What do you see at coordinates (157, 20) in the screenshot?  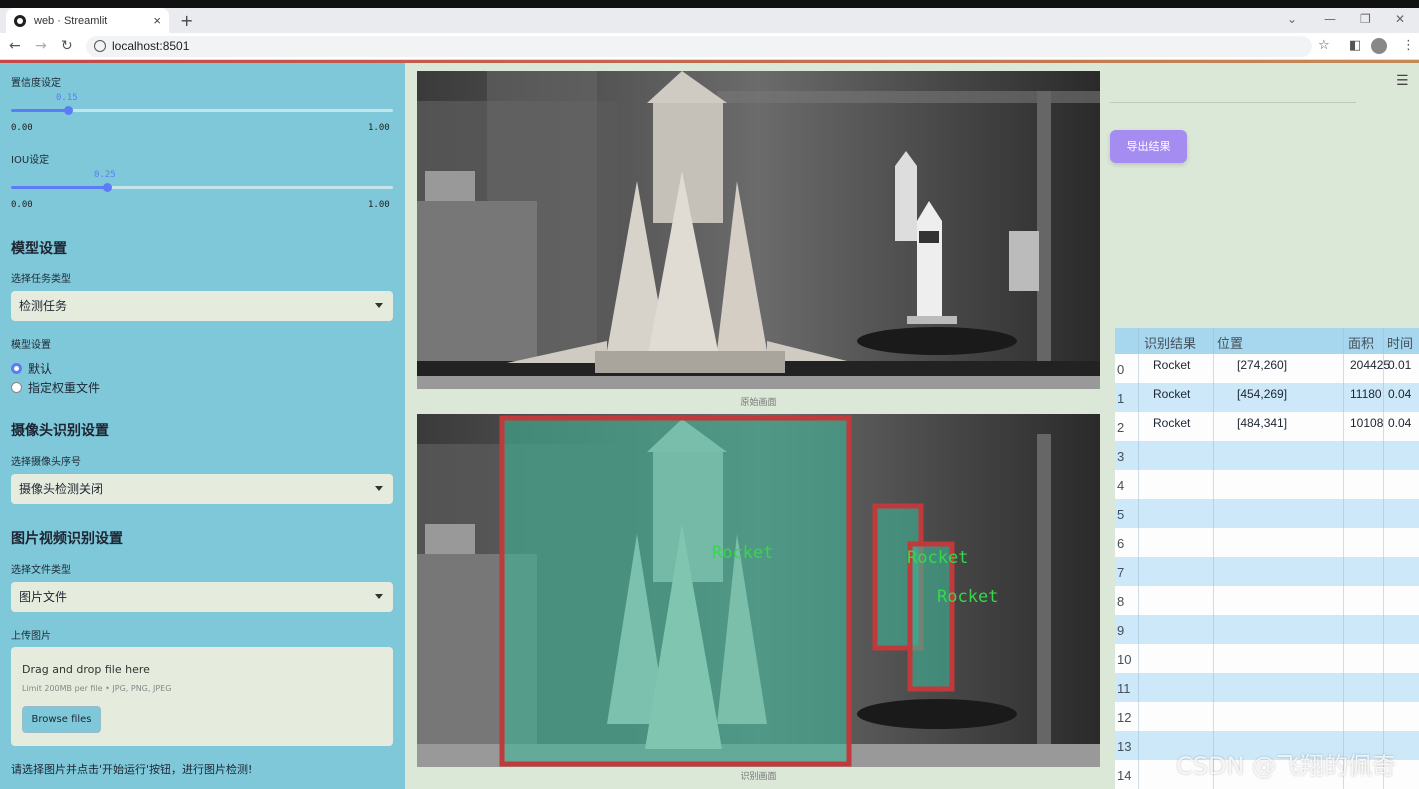 I see `tab-close-icon: ×` at bounding box center [157, 20].